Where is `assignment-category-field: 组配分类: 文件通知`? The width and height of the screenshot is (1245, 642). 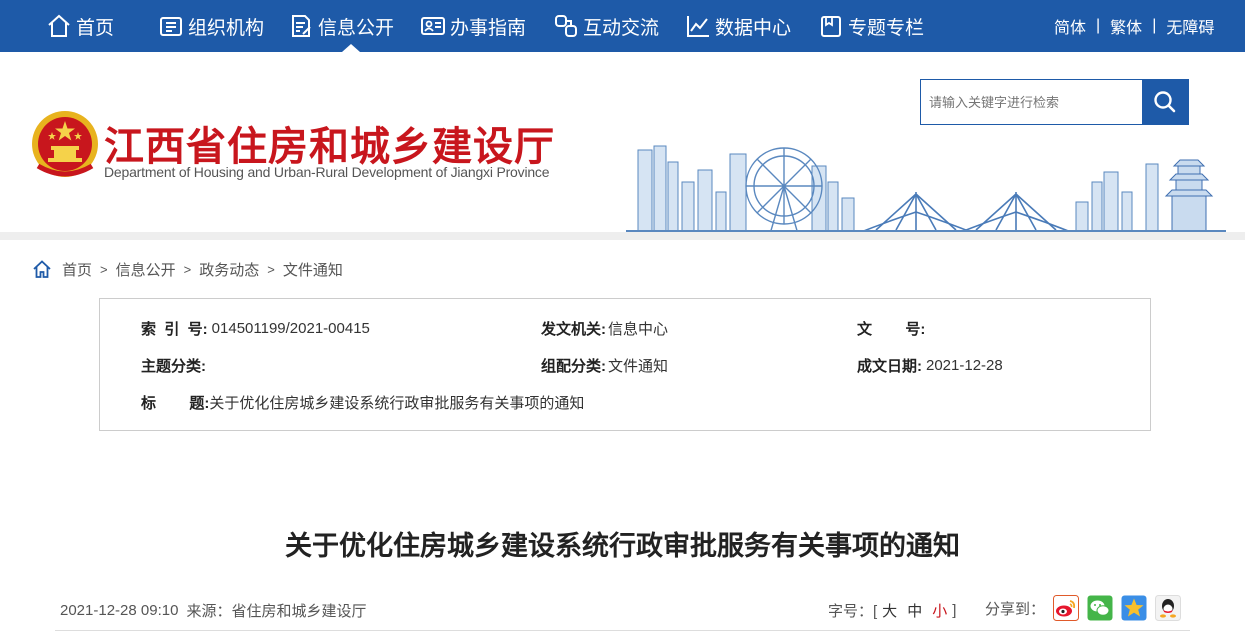 assignment-category-field: 组配分类: 文件通知 is located at coordinates (604, 365).